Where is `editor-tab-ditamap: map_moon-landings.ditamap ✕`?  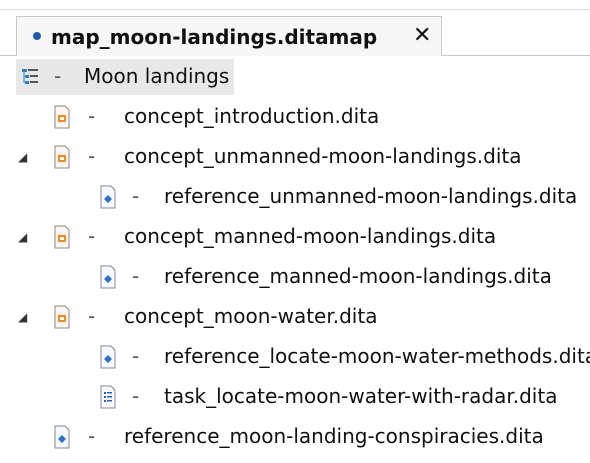 editor-tab-ditamap: map_moon-landings.ditamap ✕ is located at coordinates (229, 36).